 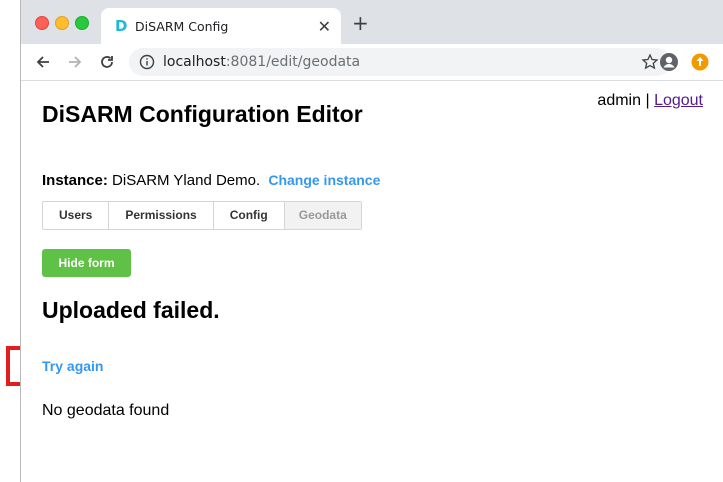 I want to click on tab-users: Users, so click(x=76, y=215).